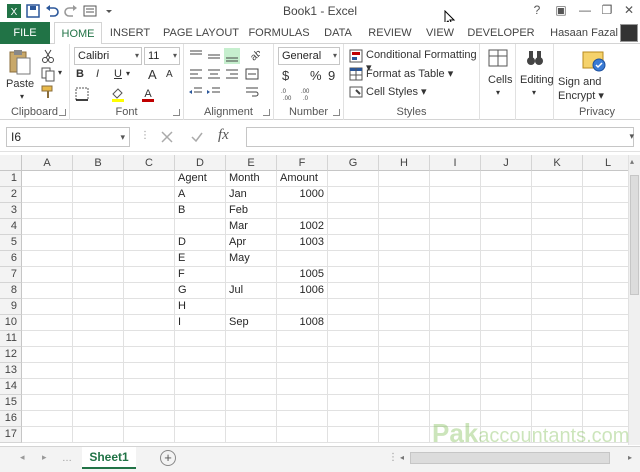 The image size is (640, 472). What do you see at coordinates (557, 387) in the screenshot?
I see `cell-k14` at bounding box center [557, 387].